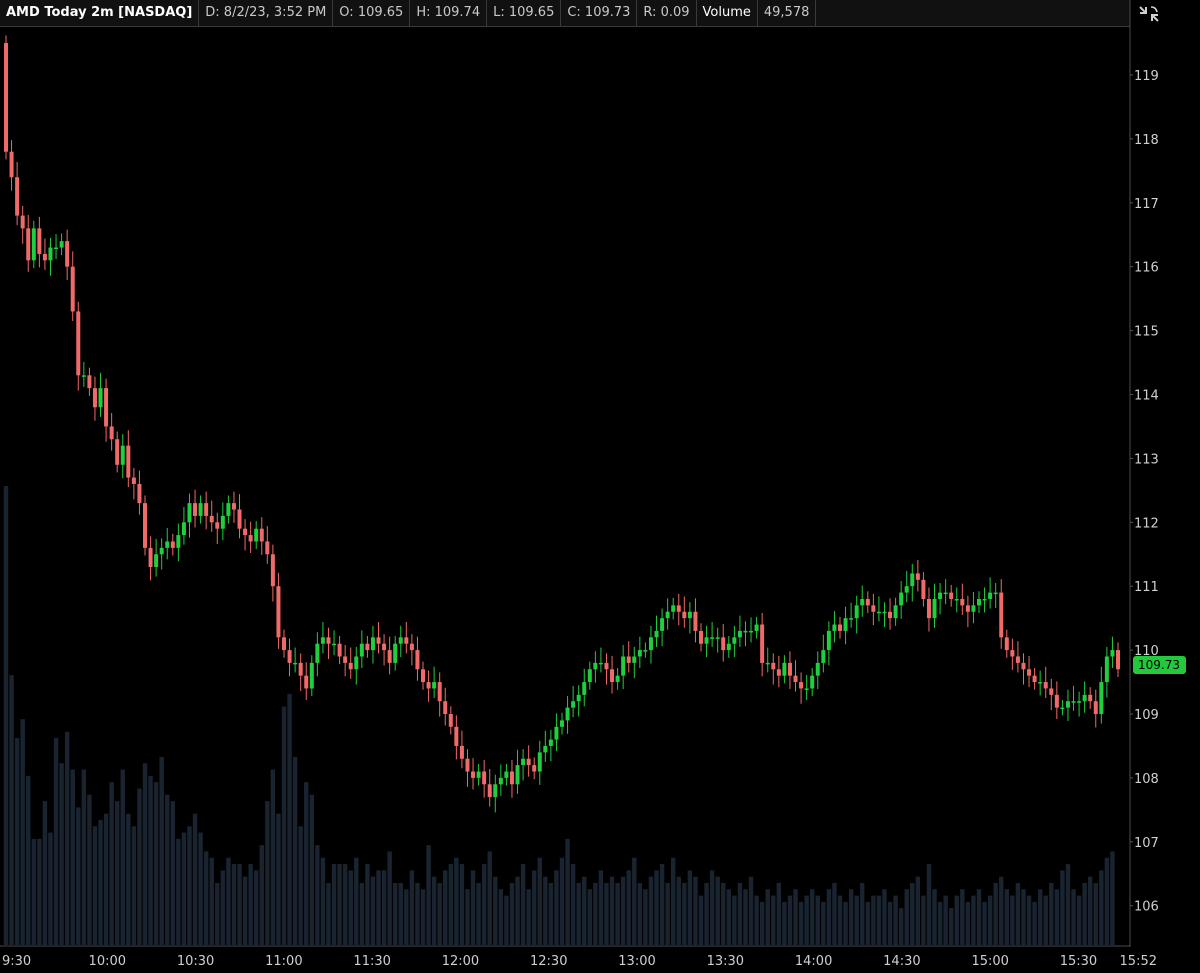 The width and height of the screenshot is (1200, 973). Describe the element at coordinates (1146, 268) in the screenshot. I see `y-tick-label: 116` at that location.